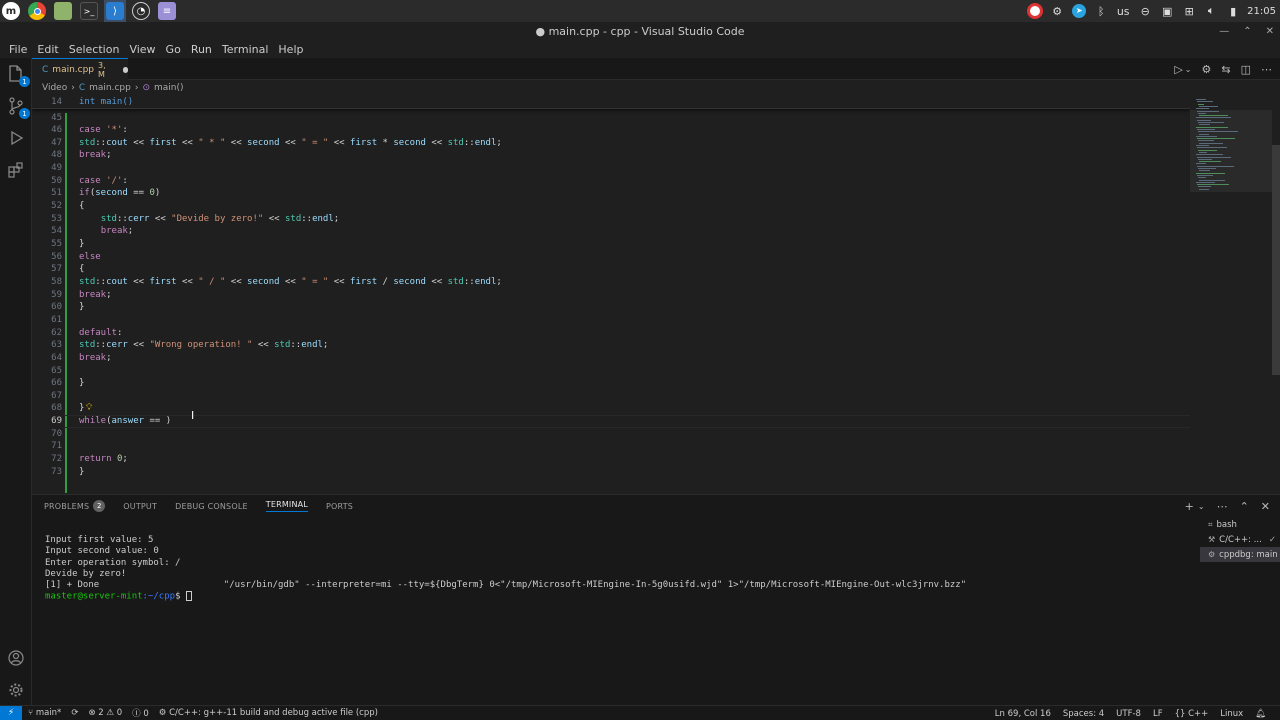  What do you see at coordinates (611, 269) in the screenshot?
I see `code-line: 57 {` at bounding box center [611, 269].